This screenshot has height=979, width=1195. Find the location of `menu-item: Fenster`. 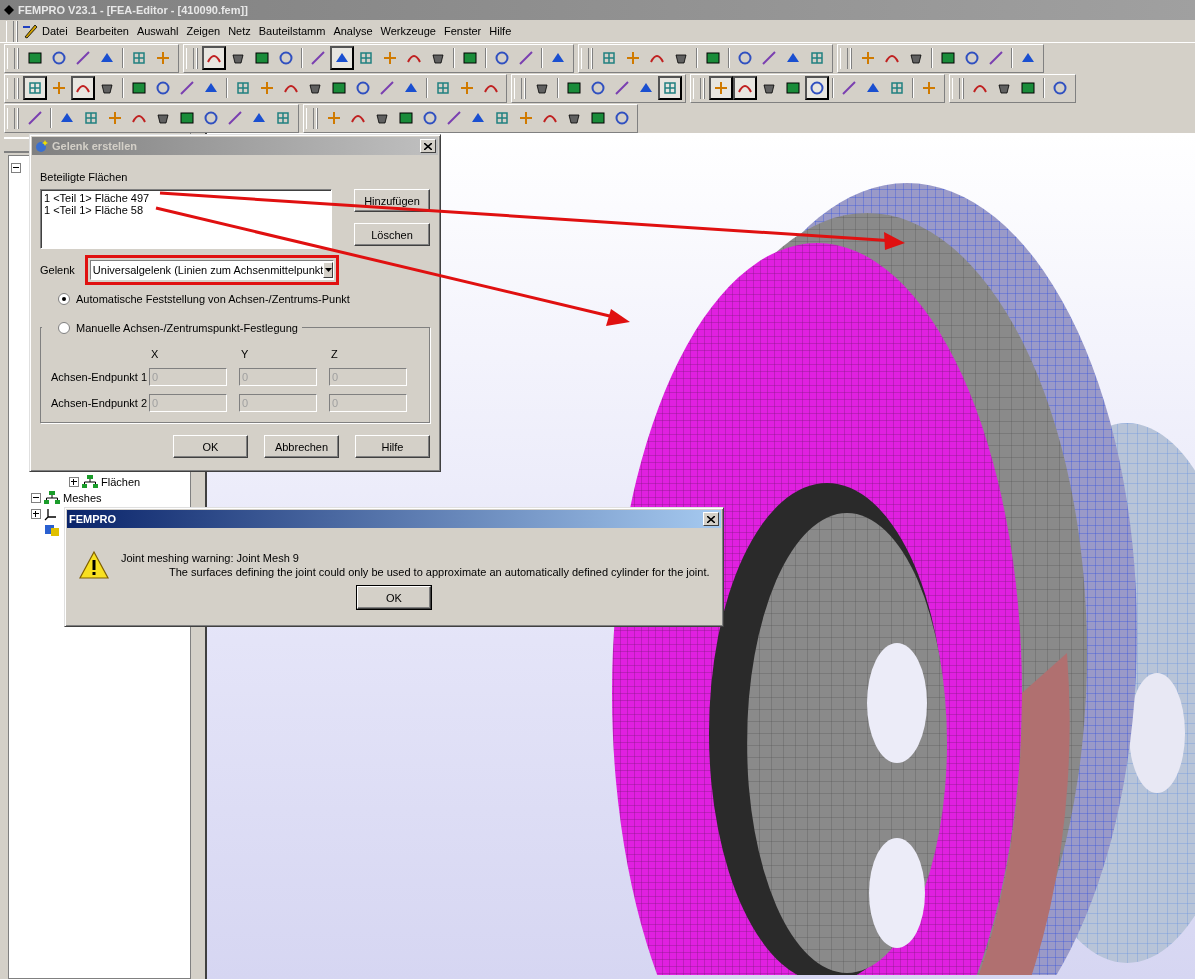

menu-item: Fenster is located at coordinates (462, 31).